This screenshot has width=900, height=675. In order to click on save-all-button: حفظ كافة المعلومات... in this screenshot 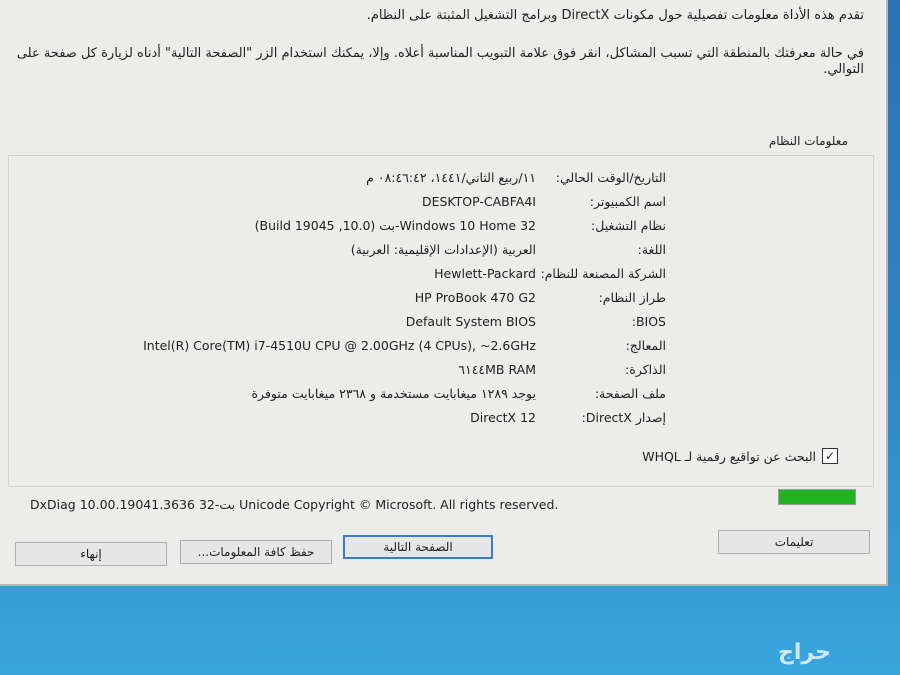, I will do `click(256, 552)`.